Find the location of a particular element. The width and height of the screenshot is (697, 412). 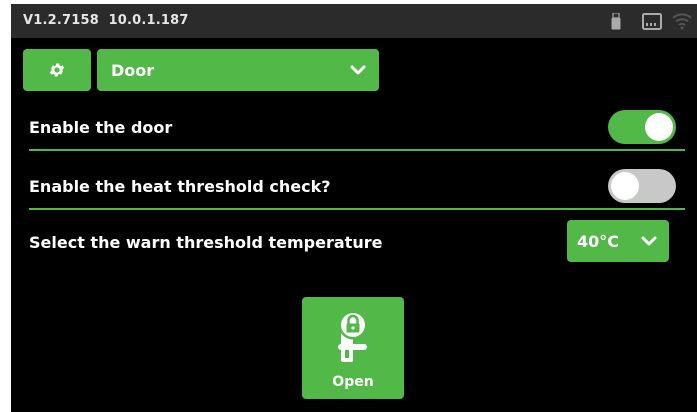

ip-address: 10.0.1.187 is located at coordinates (148, 20).